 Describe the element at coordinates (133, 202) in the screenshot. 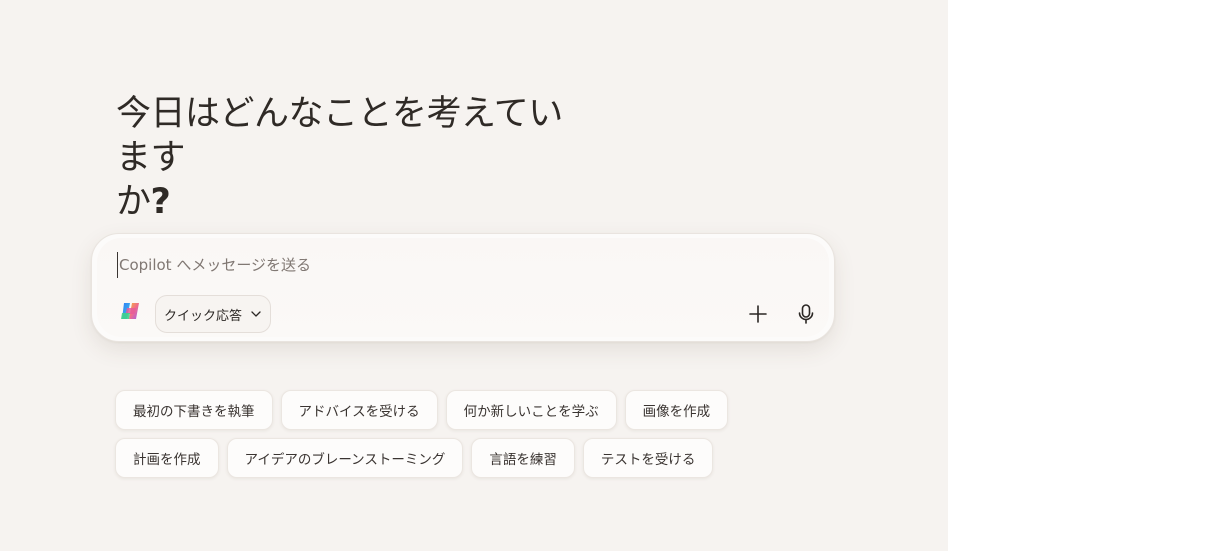

I see `greeting-line-2: か` at that location.